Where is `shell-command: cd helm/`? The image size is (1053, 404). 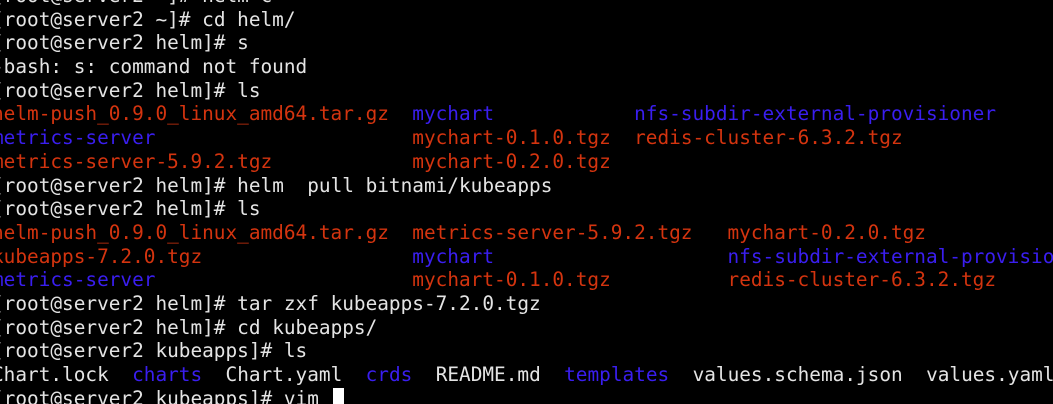
shell-command: cd helm/ is located at coordinates (249, 19).